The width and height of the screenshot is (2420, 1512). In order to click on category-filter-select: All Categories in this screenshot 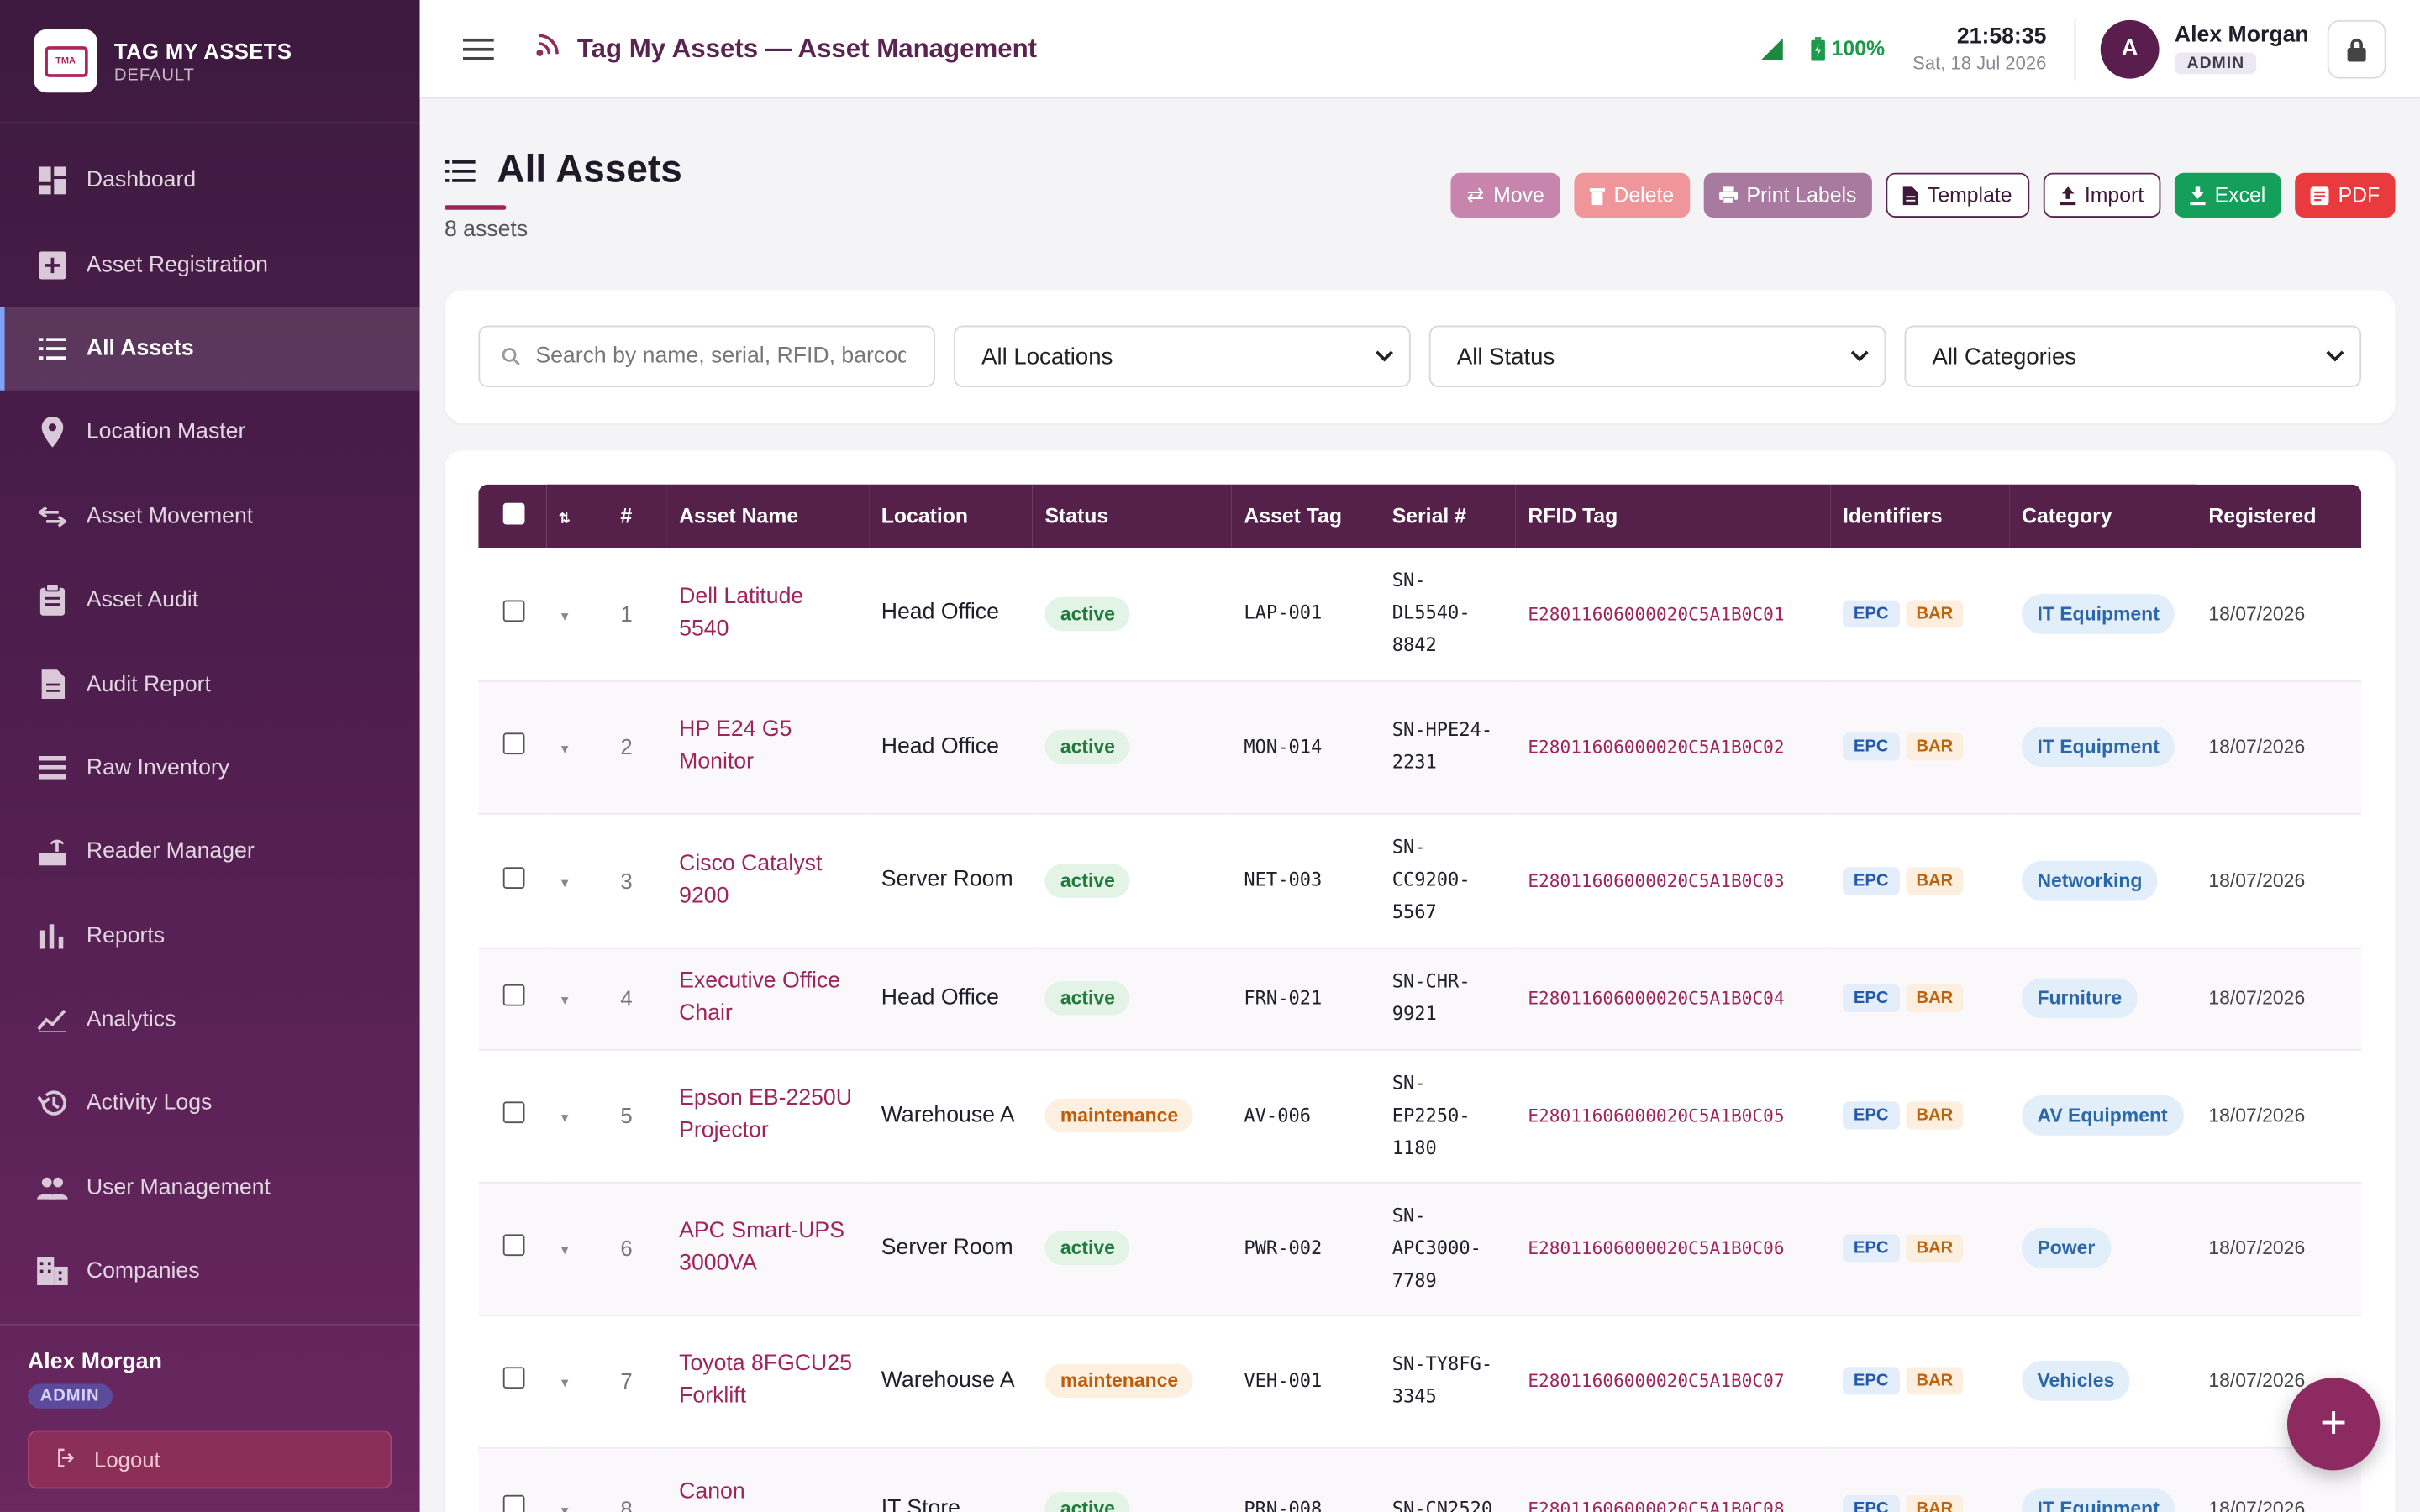, I will do `click(2133, 356)`.